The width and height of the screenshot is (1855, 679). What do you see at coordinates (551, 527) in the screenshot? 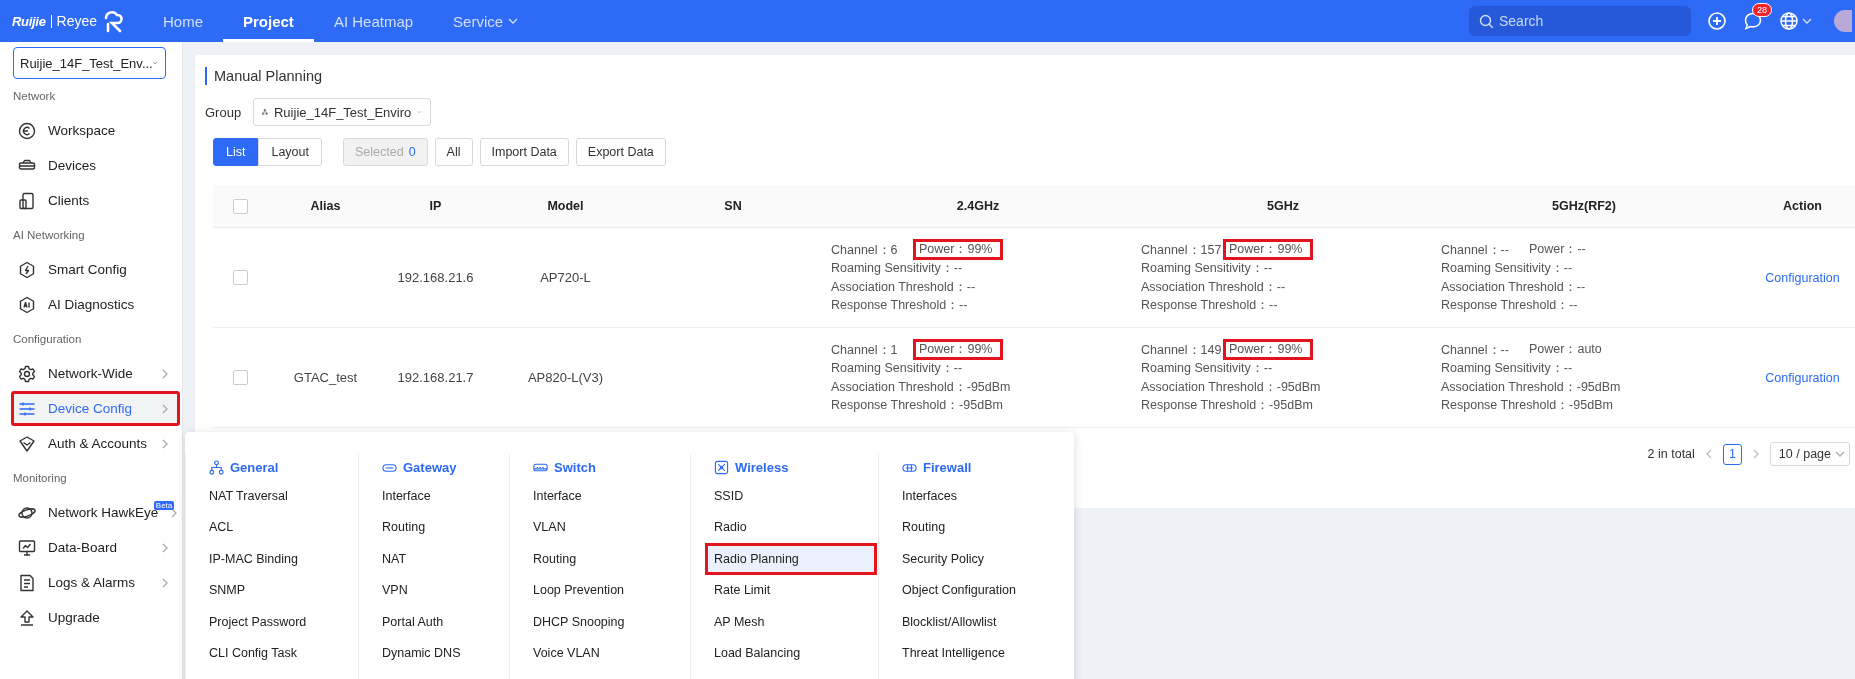
I see `menu-item: VLAN` at bounding box center [551, 527].